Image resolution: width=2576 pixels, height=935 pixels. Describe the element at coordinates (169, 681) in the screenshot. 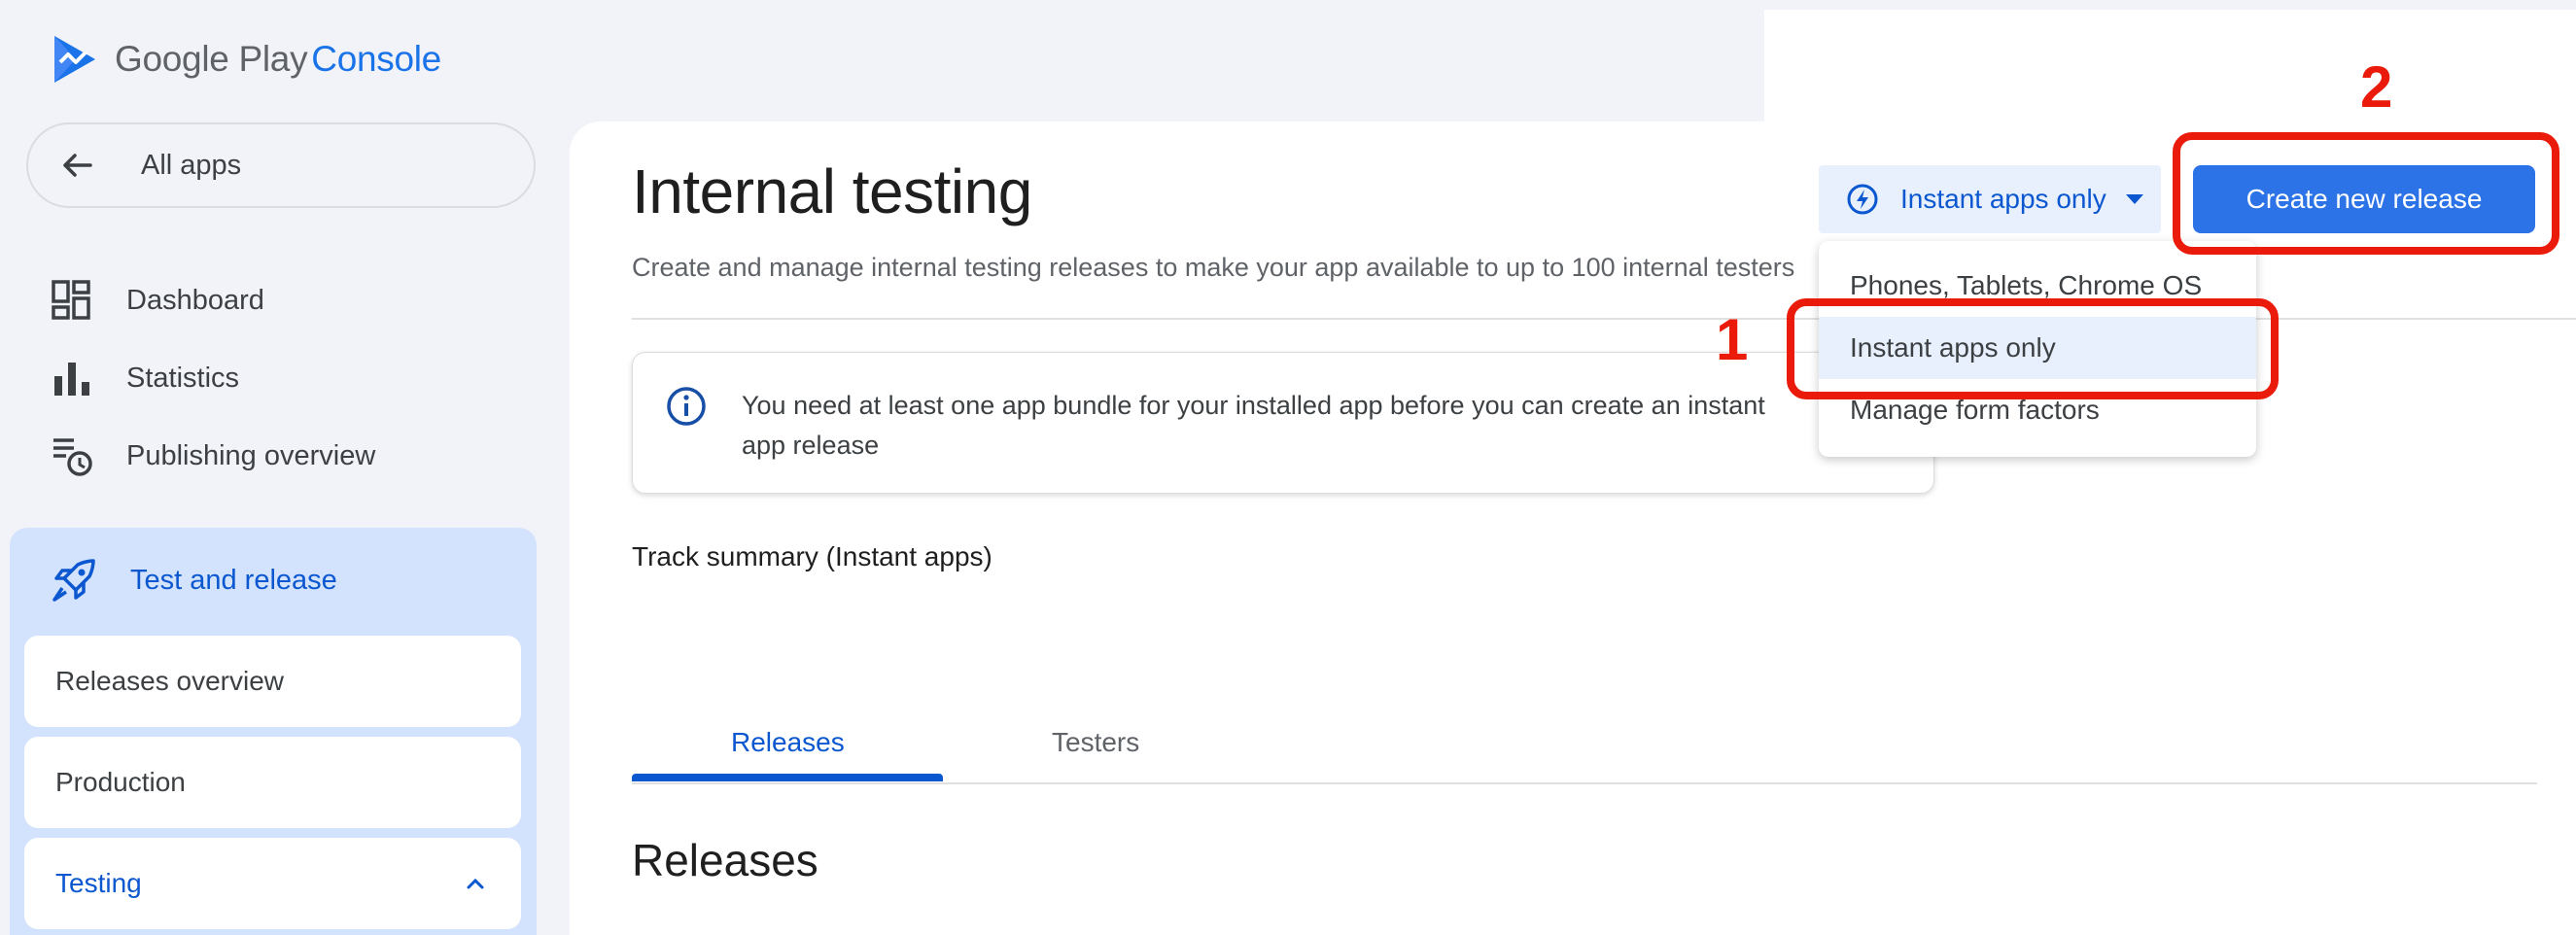

I see `sidebar-item-label: Releases overview` at that location.